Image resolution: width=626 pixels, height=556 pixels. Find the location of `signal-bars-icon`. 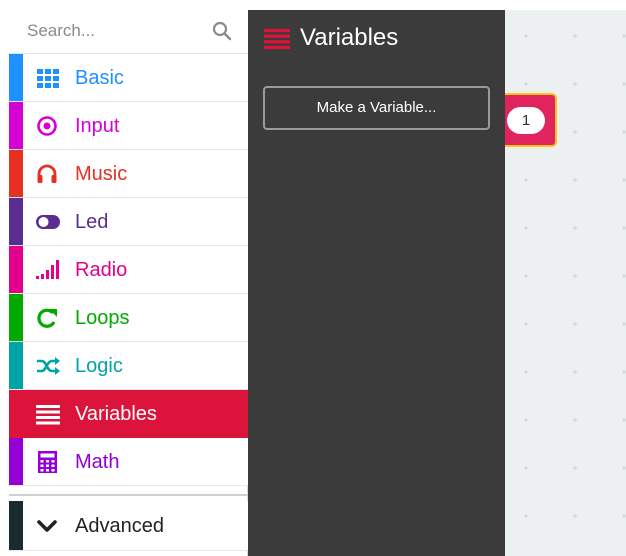

signal-bars-icon is located at coordinates (47, 269).